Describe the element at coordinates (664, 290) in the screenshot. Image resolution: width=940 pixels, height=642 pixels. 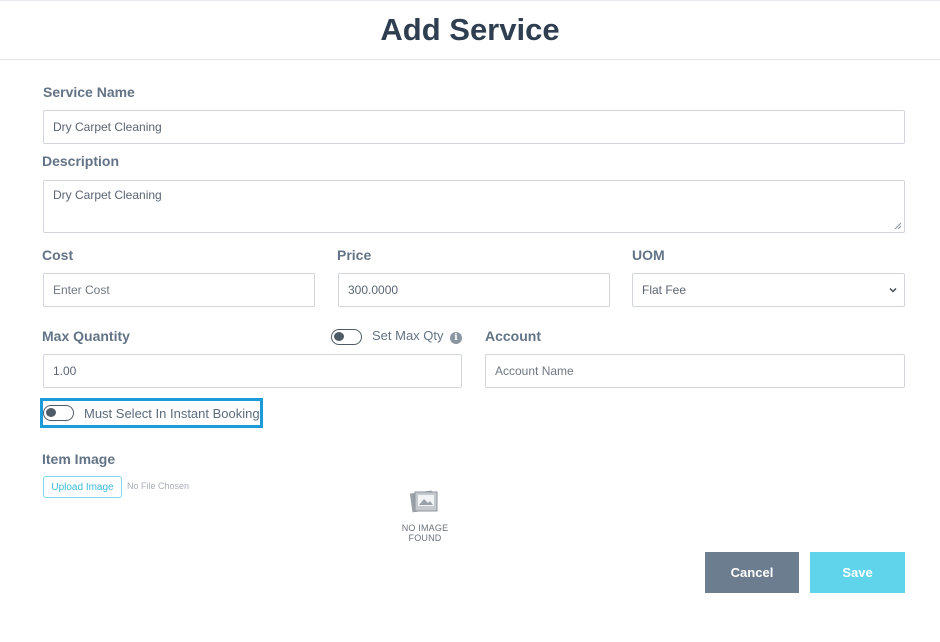
I see `uom-selected-value: Flat Fee` at that location.